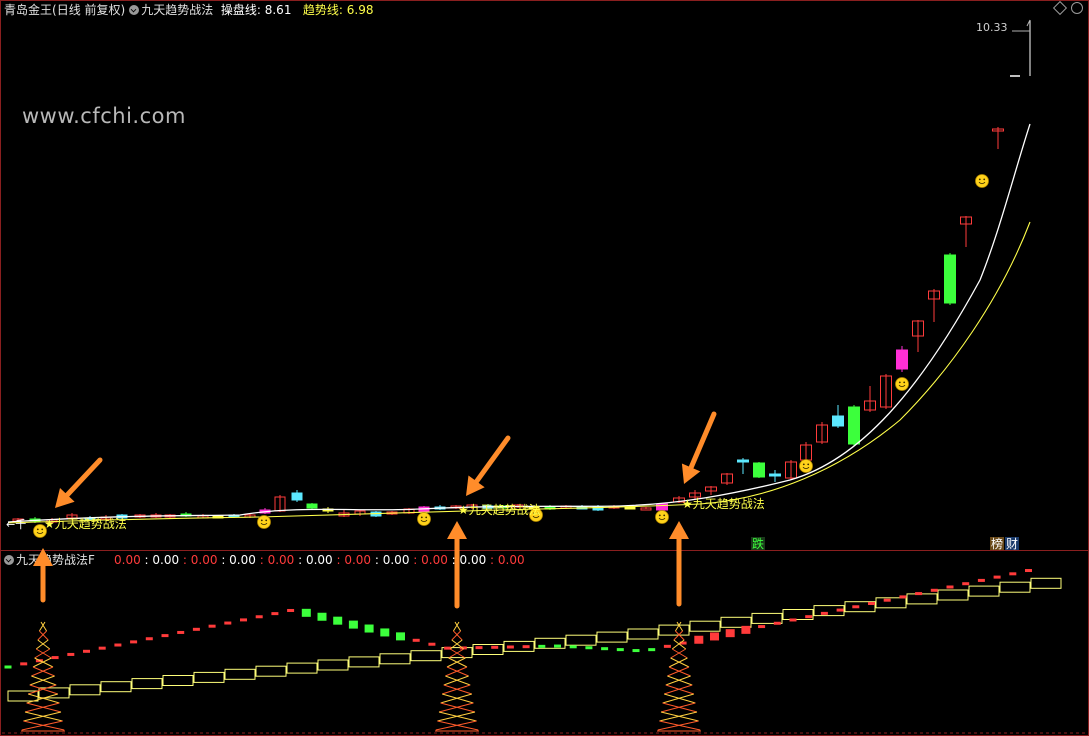 The image size is (1089, 736). Describe the element at coordinates (758, 543) in the screenshot. I see `tag-text: 跌` at that location.